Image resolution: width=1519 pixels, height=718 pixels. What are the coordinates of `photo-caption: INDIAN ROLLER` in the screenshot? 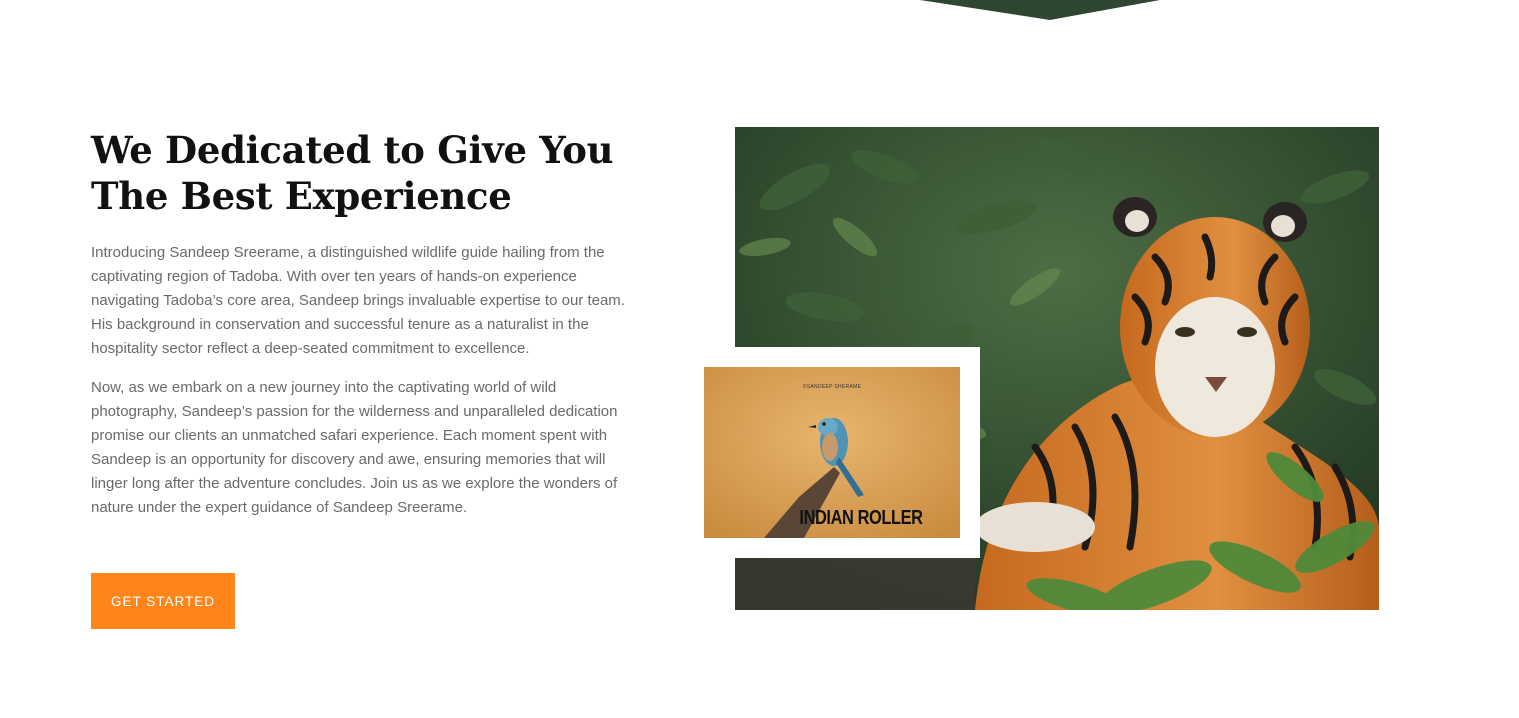 It's located at (861, 518).